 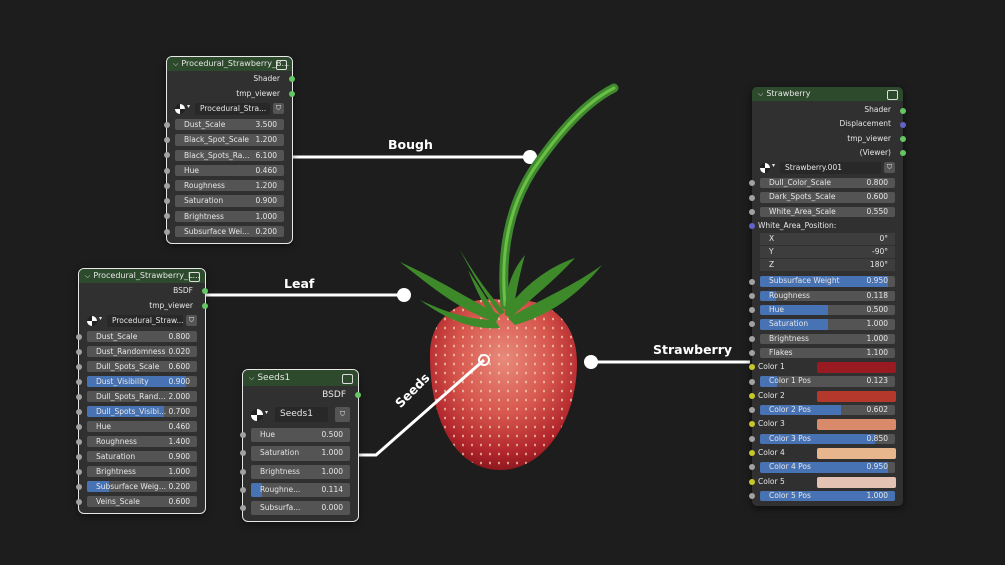 What do you see at coordinates (142, 396) in the screenshot?
I see `value-slider: Dull_Spots_Rand... 2.000` at bounding box center [142, 396].